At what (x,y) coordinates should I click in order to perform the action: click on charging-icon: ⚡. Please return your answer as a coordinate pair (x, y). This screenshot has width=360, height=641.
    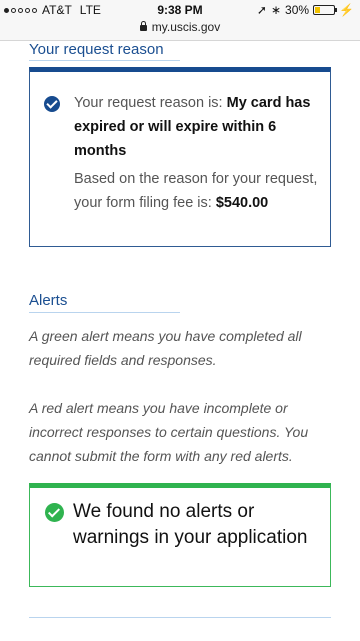
    Looking at the image, I should click on (346, 10).